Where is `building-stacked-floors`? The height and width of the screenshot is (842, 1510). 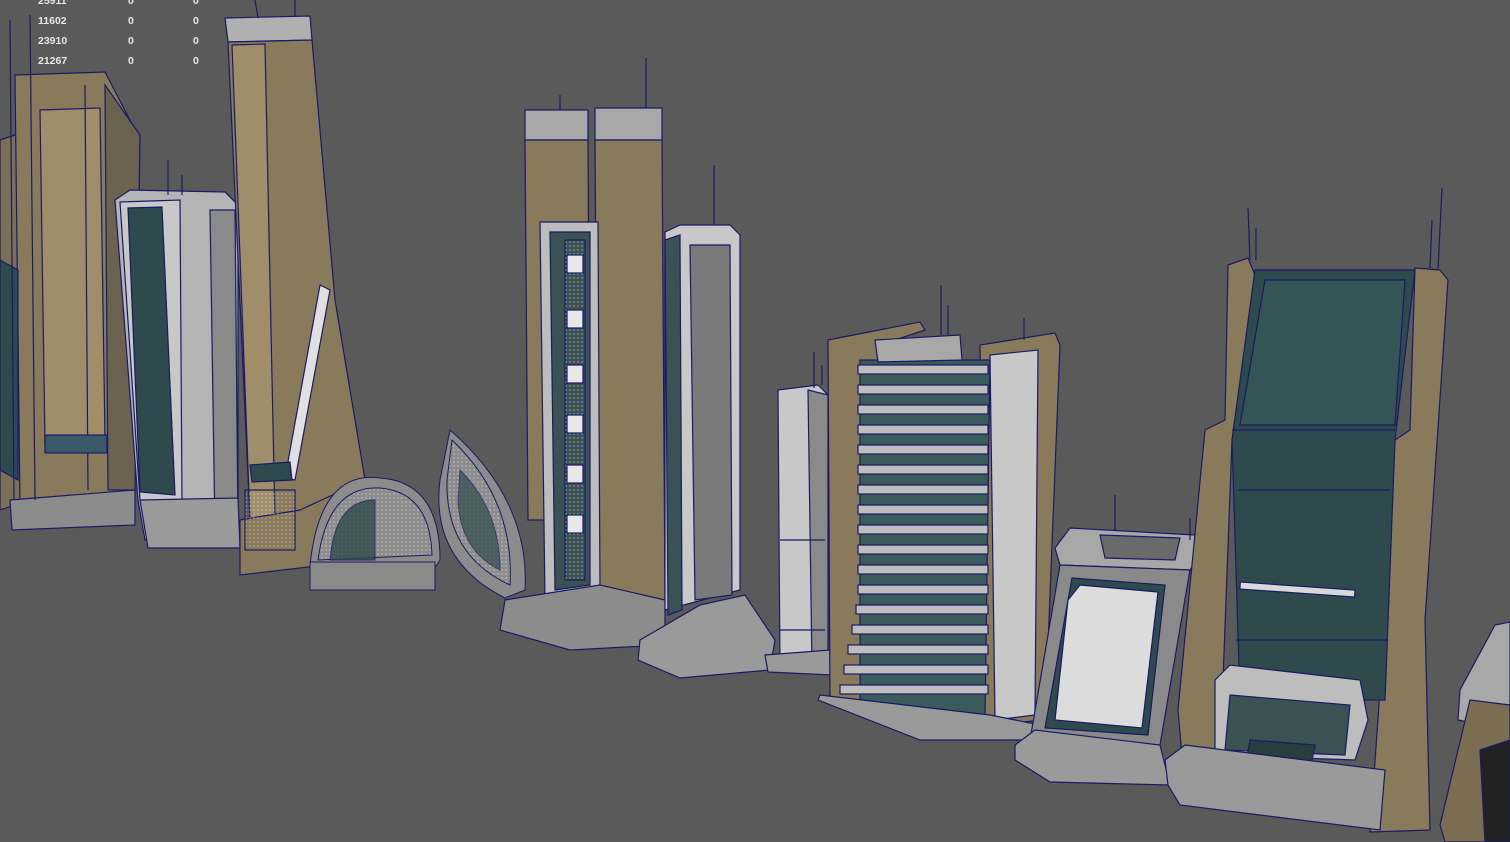
building-stacked-floors is located at coordinates (939, 513).